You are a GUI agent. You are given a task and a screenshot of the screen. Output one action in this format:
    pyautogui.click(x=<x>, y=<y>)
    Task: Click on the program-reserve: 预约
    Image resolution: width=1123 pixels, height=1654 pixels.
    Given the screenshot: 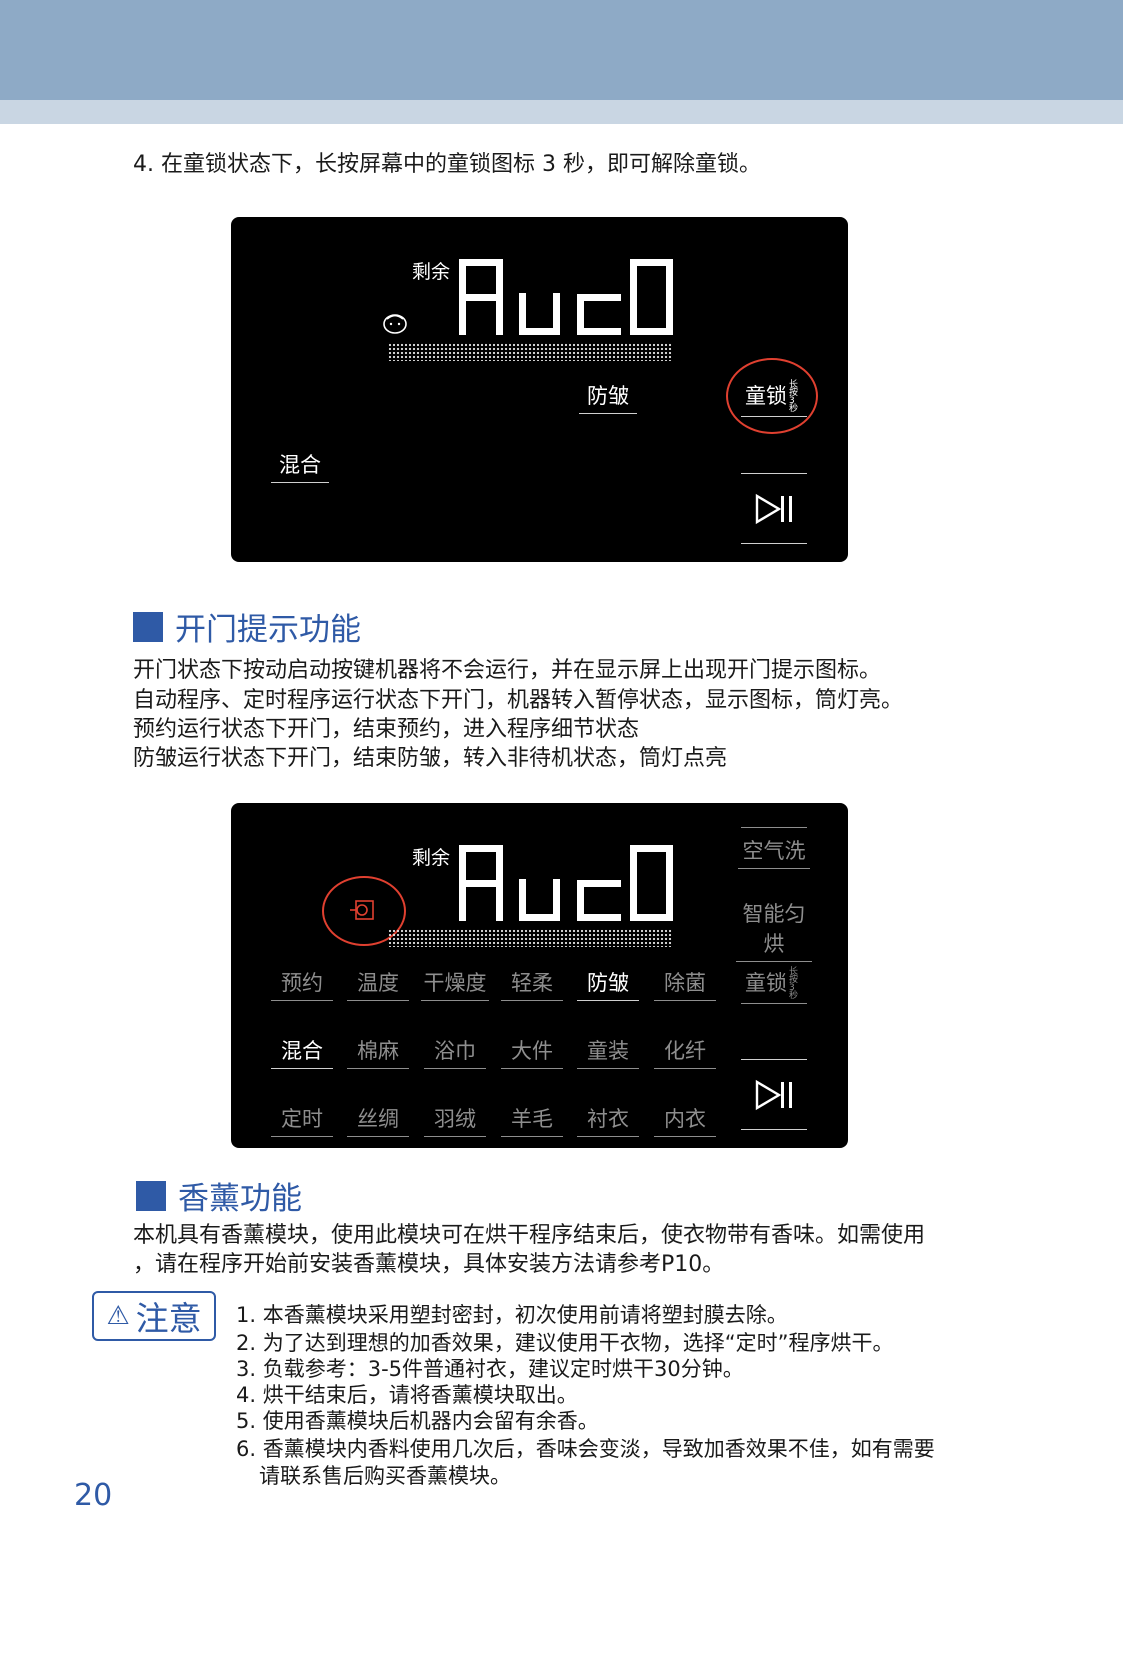 What is the action you would take?
    pyautogui.click(x=302, y=984)
    